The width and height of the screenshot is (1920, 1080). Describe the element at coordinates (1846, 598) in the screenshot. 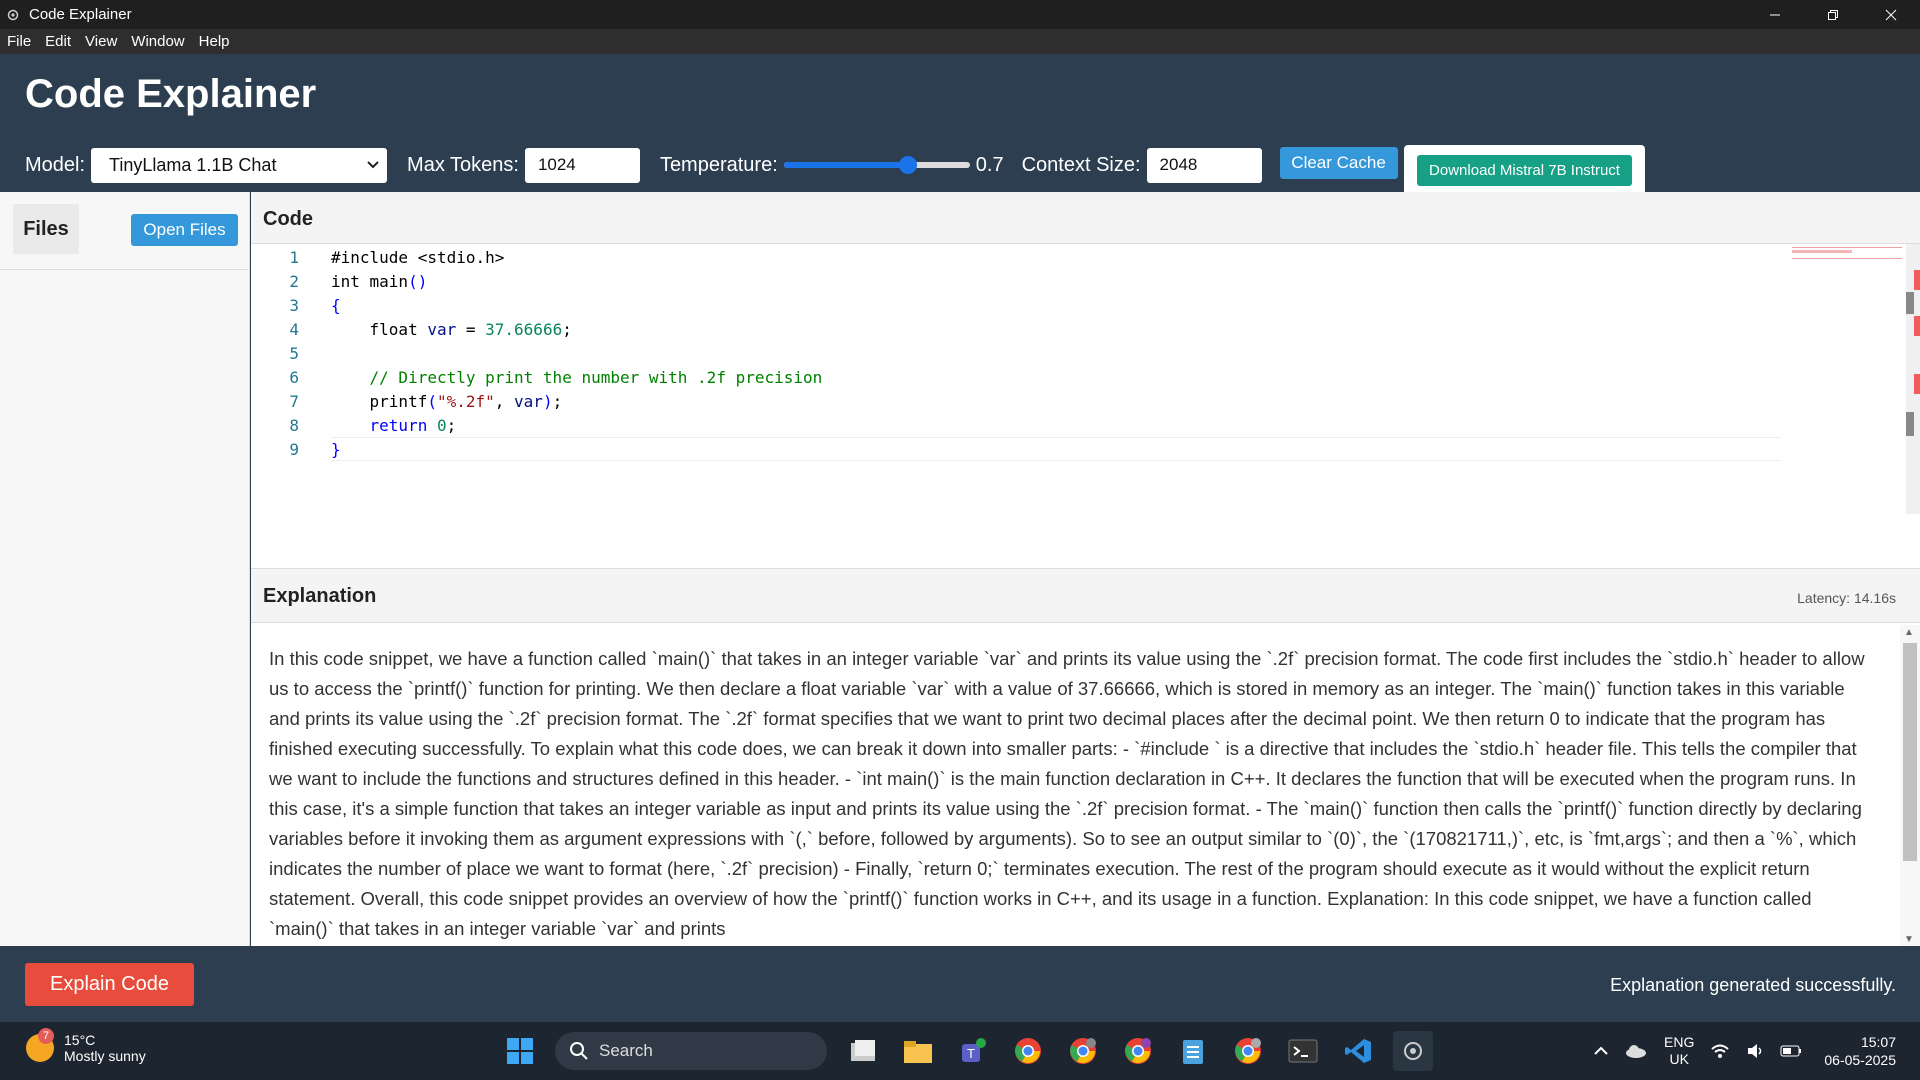

I see `latency-label: Latency: 14.16s` at that location.